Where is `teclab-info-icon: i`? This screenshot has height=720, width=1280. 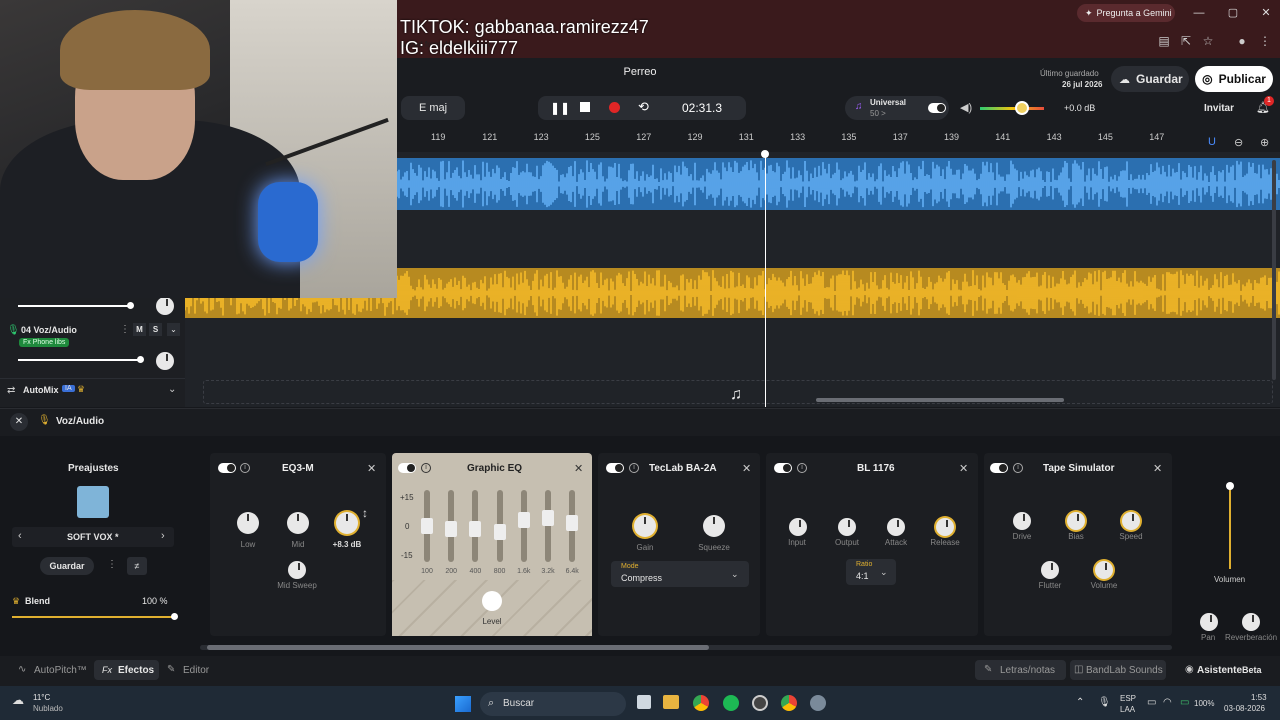 teclab-info-icon: i is located at coordinates (634, 468).